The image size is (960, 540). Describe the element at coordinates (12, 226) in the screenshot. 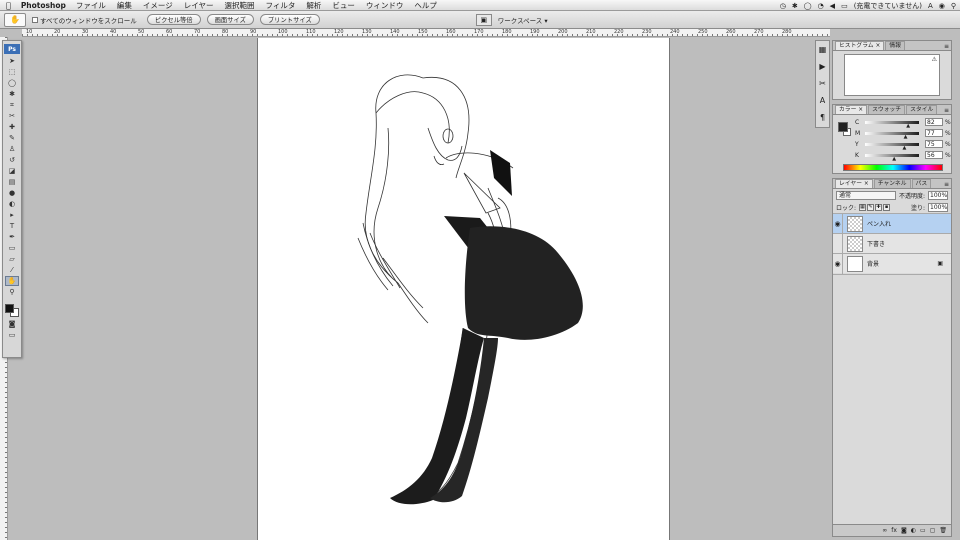

I see `type-tool-icon: T` at that location.